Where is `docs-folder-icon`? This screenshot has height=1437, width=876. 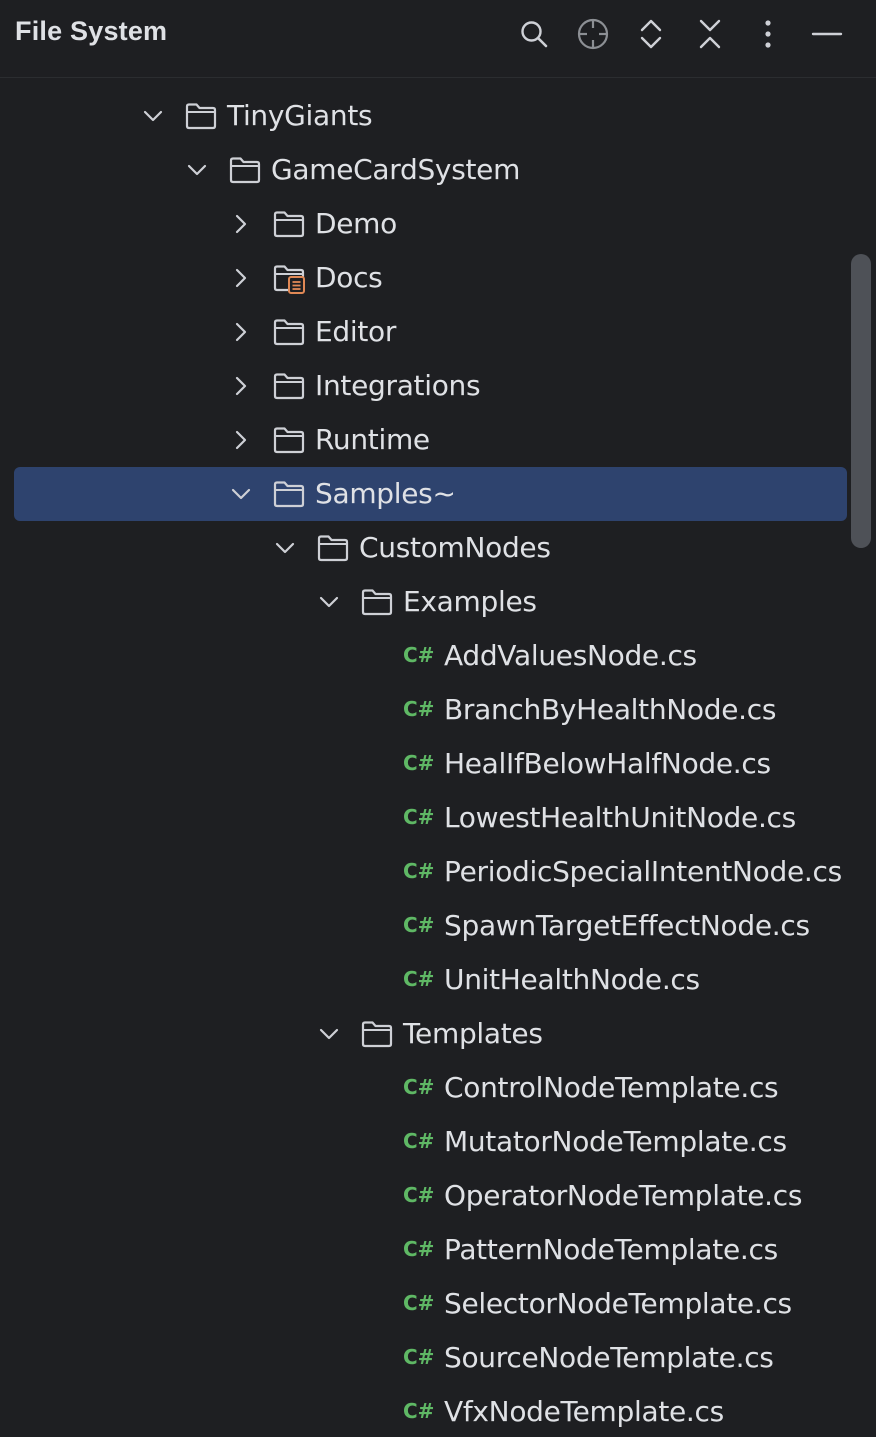
docs-folder-icon is located at coordinates (289, 278).